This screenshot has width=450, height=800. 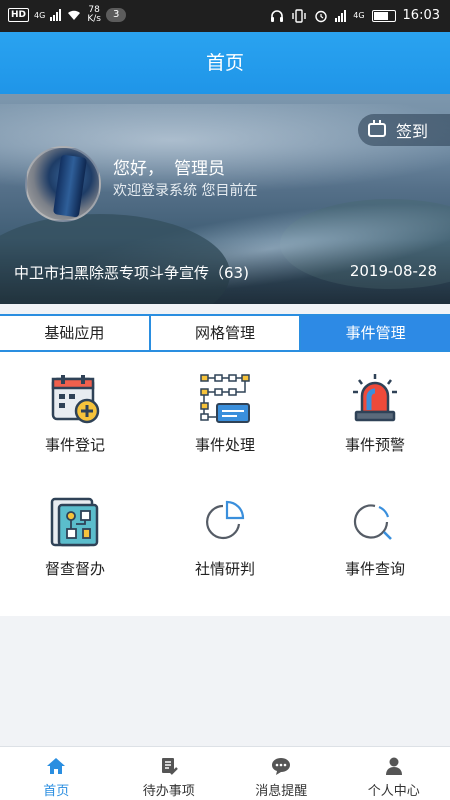 What do you see at coordinates (375, 398) in the screenshot?
I see `alarm-siren-icon` at bounding box center [375, 398].